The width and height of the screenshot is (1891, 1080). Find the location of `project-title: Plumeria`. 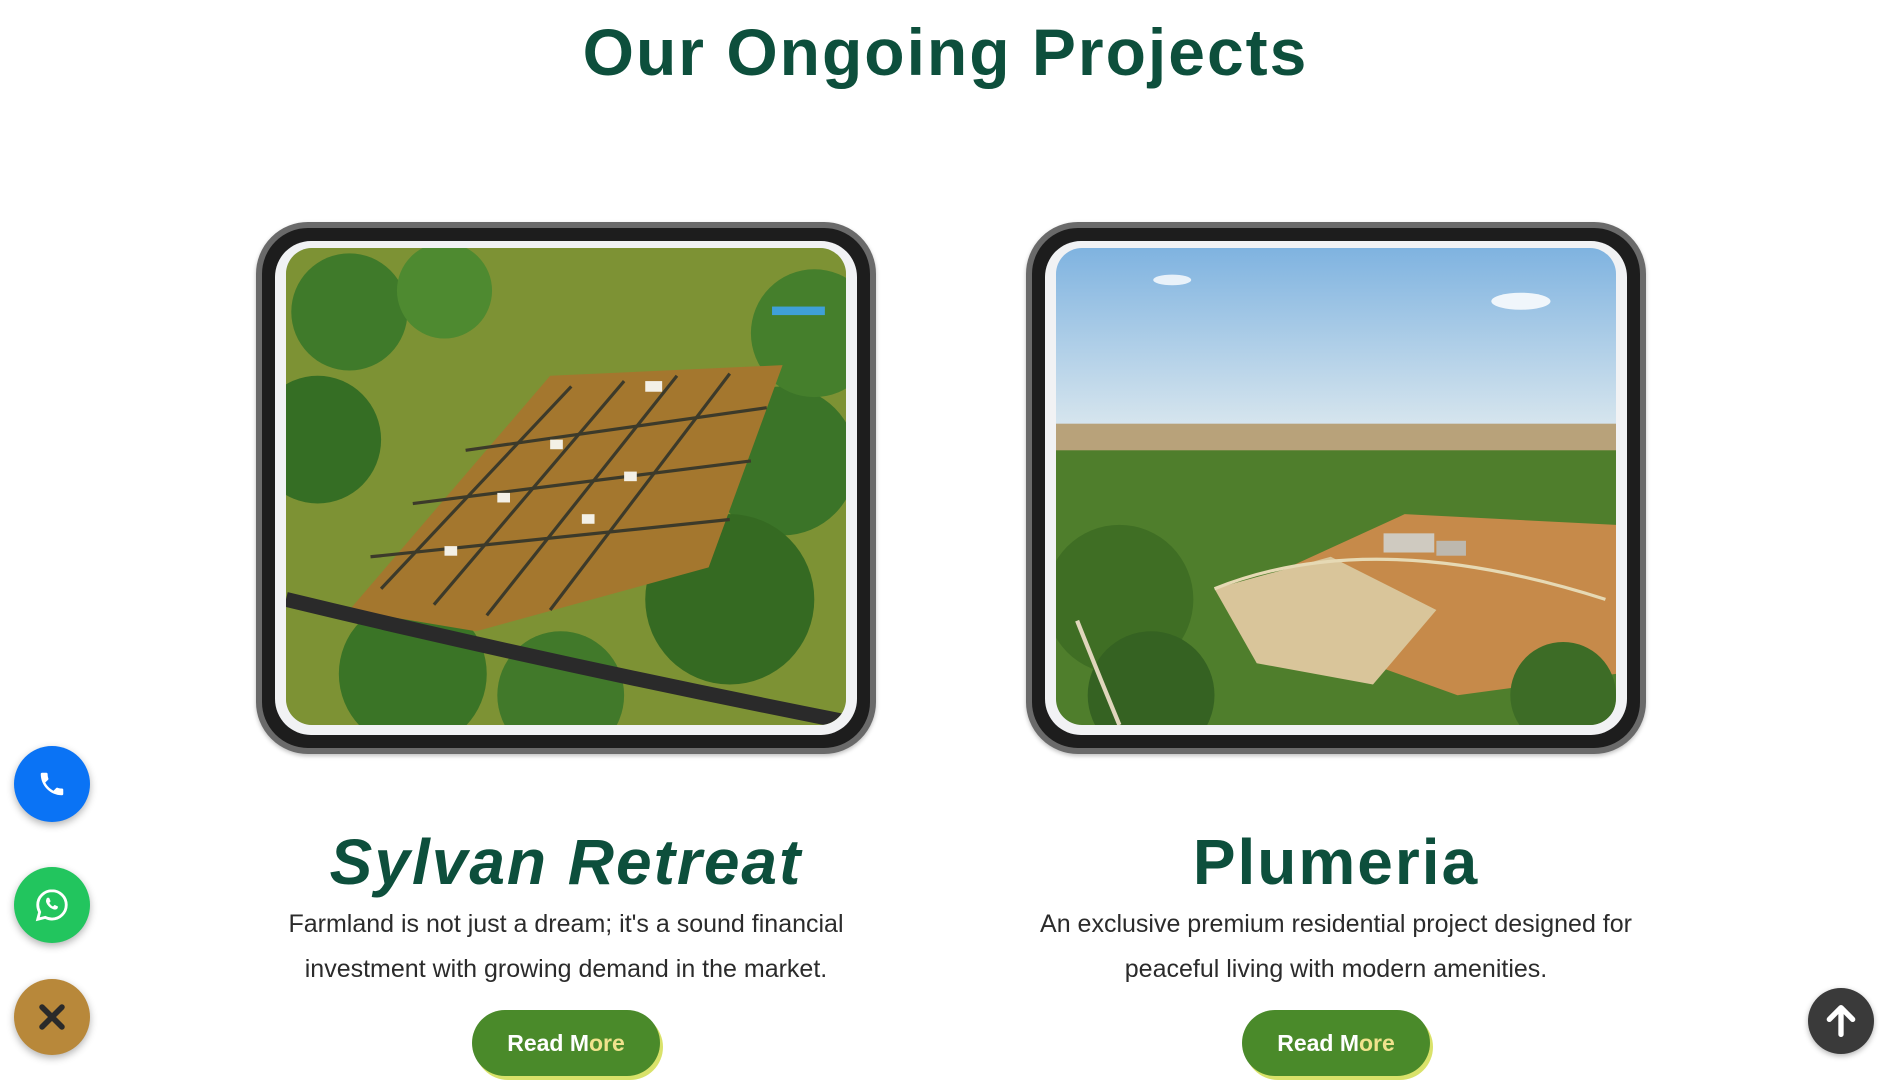

project-title: Plumeria is located at coordinates (1336, 862).